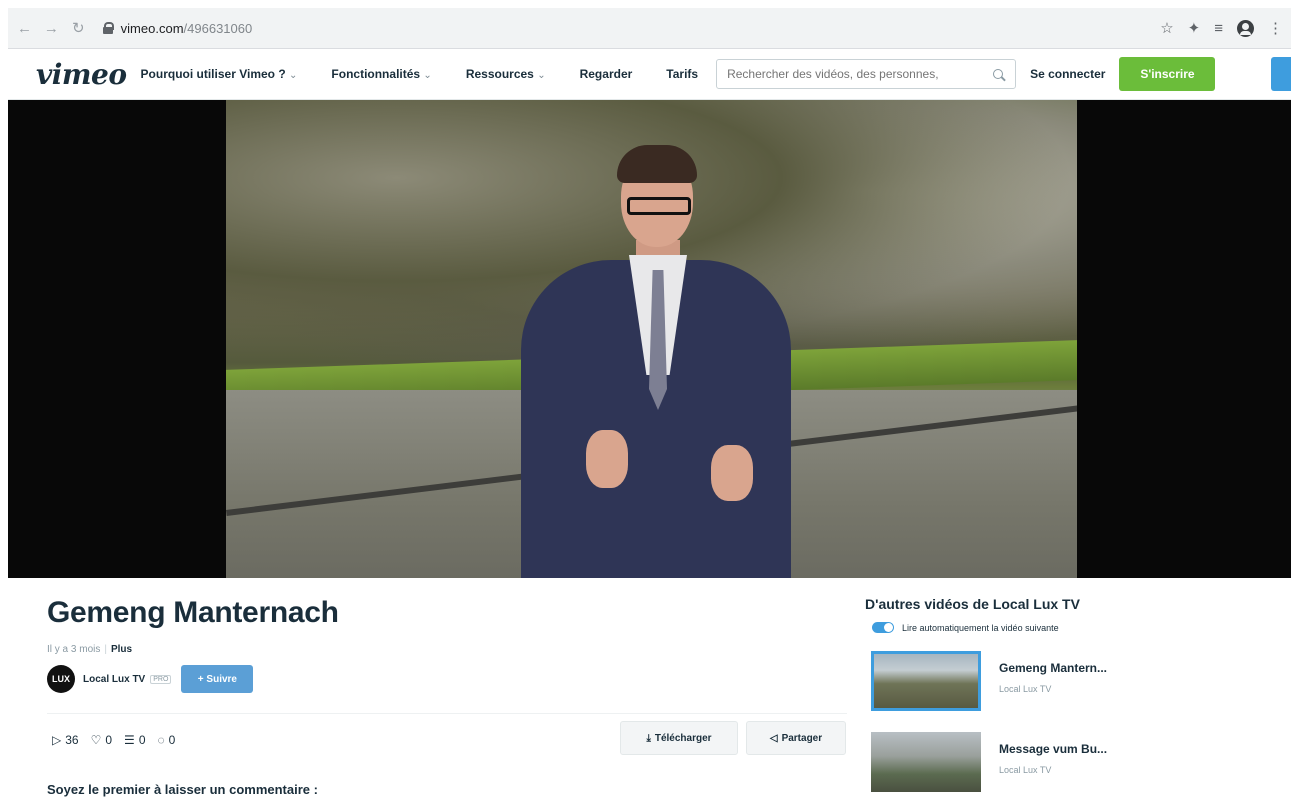 This screenshot has height=797, width=1291. What do you see at coordinates (161, 679) in the screenshot?
I see `pro-badge: PRO` at bounding box center [161, 679].